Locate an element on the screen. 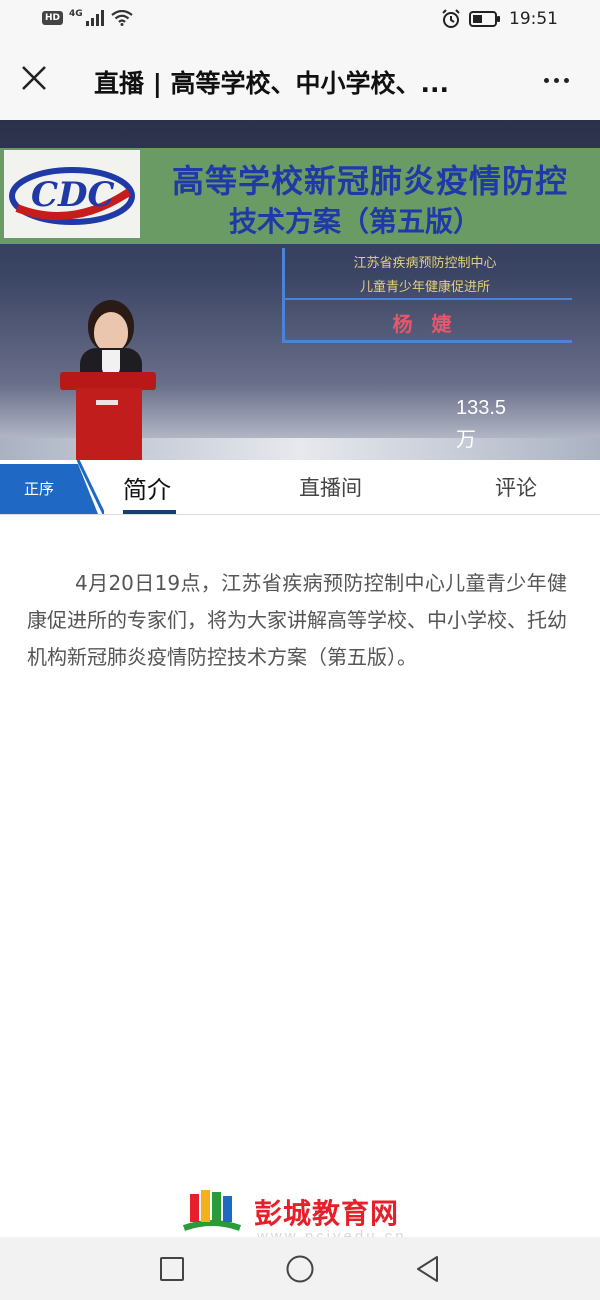 This screenshot has height=1300, width=600. close-icon is located at coordinates (34, 78).